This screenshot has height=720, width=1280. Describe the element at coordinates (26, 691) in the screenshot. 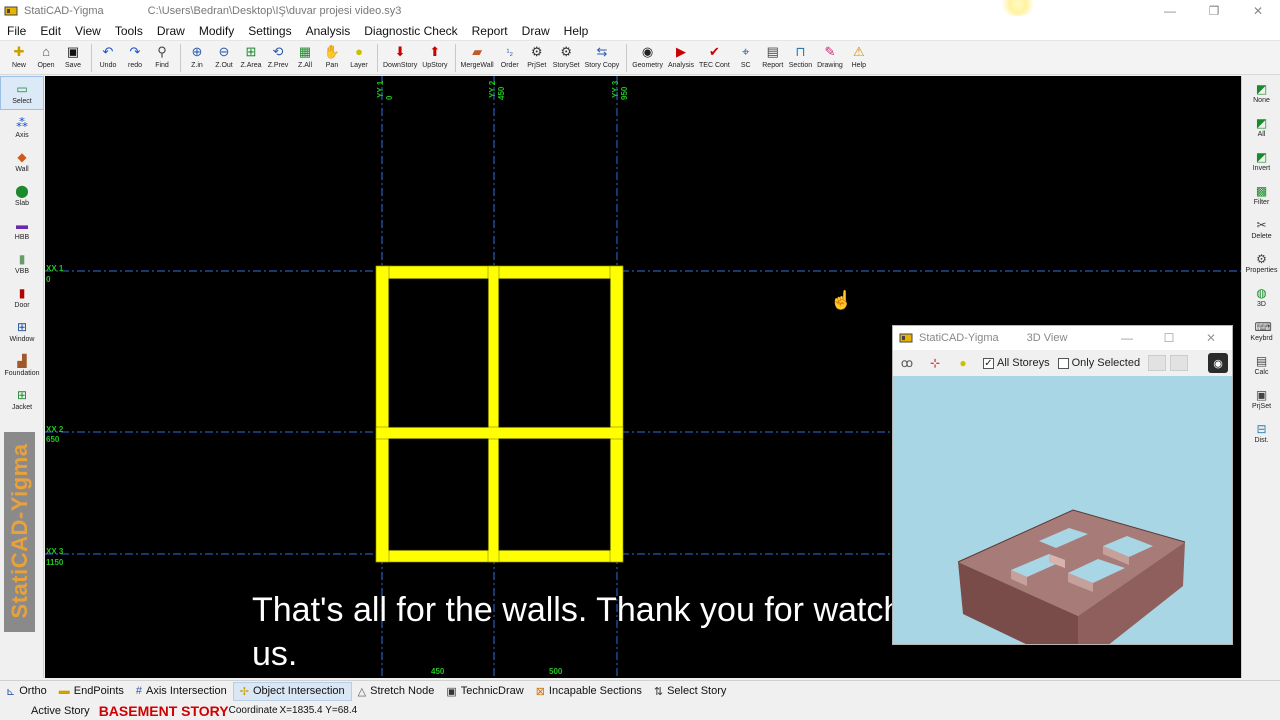

I see `ortho-toggle: ⊾ Ortho` at that location.